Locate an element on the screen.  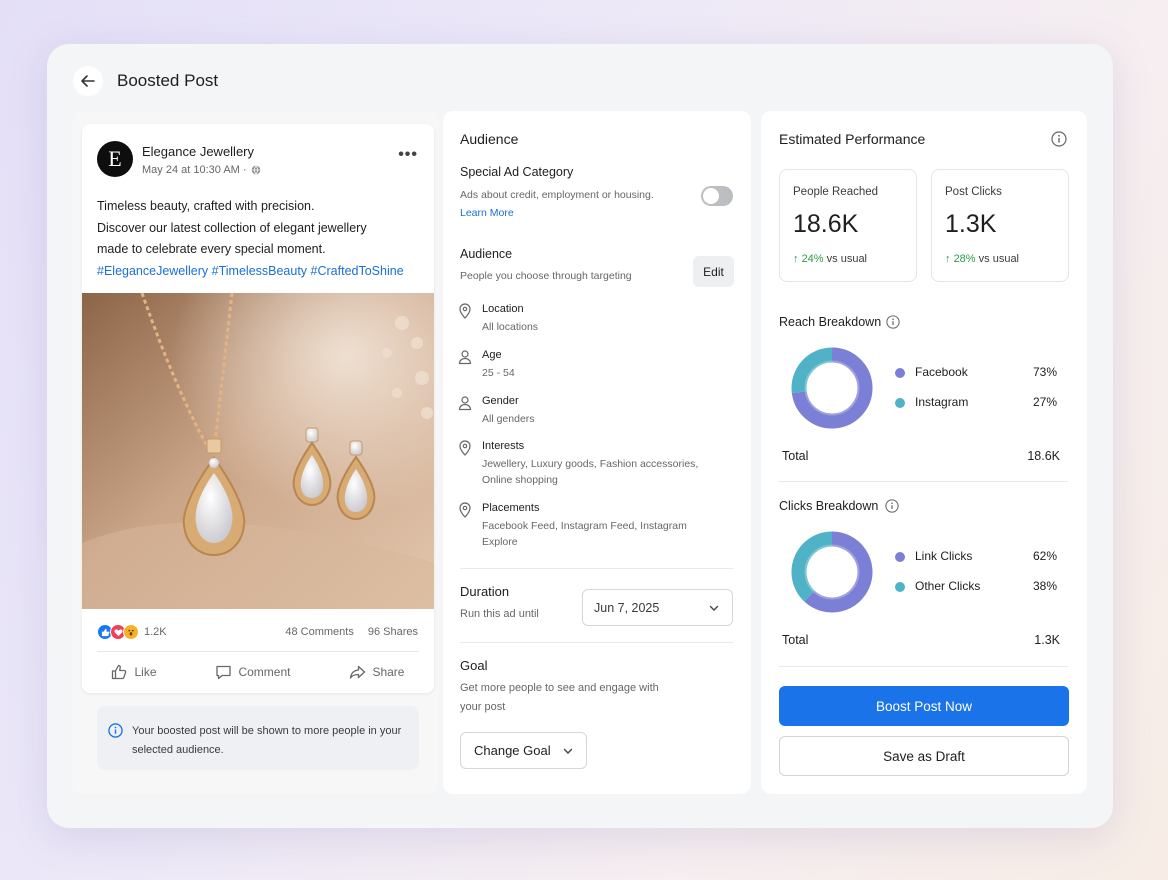
legend-pct: 38% is located at coordinates (1044, 586).